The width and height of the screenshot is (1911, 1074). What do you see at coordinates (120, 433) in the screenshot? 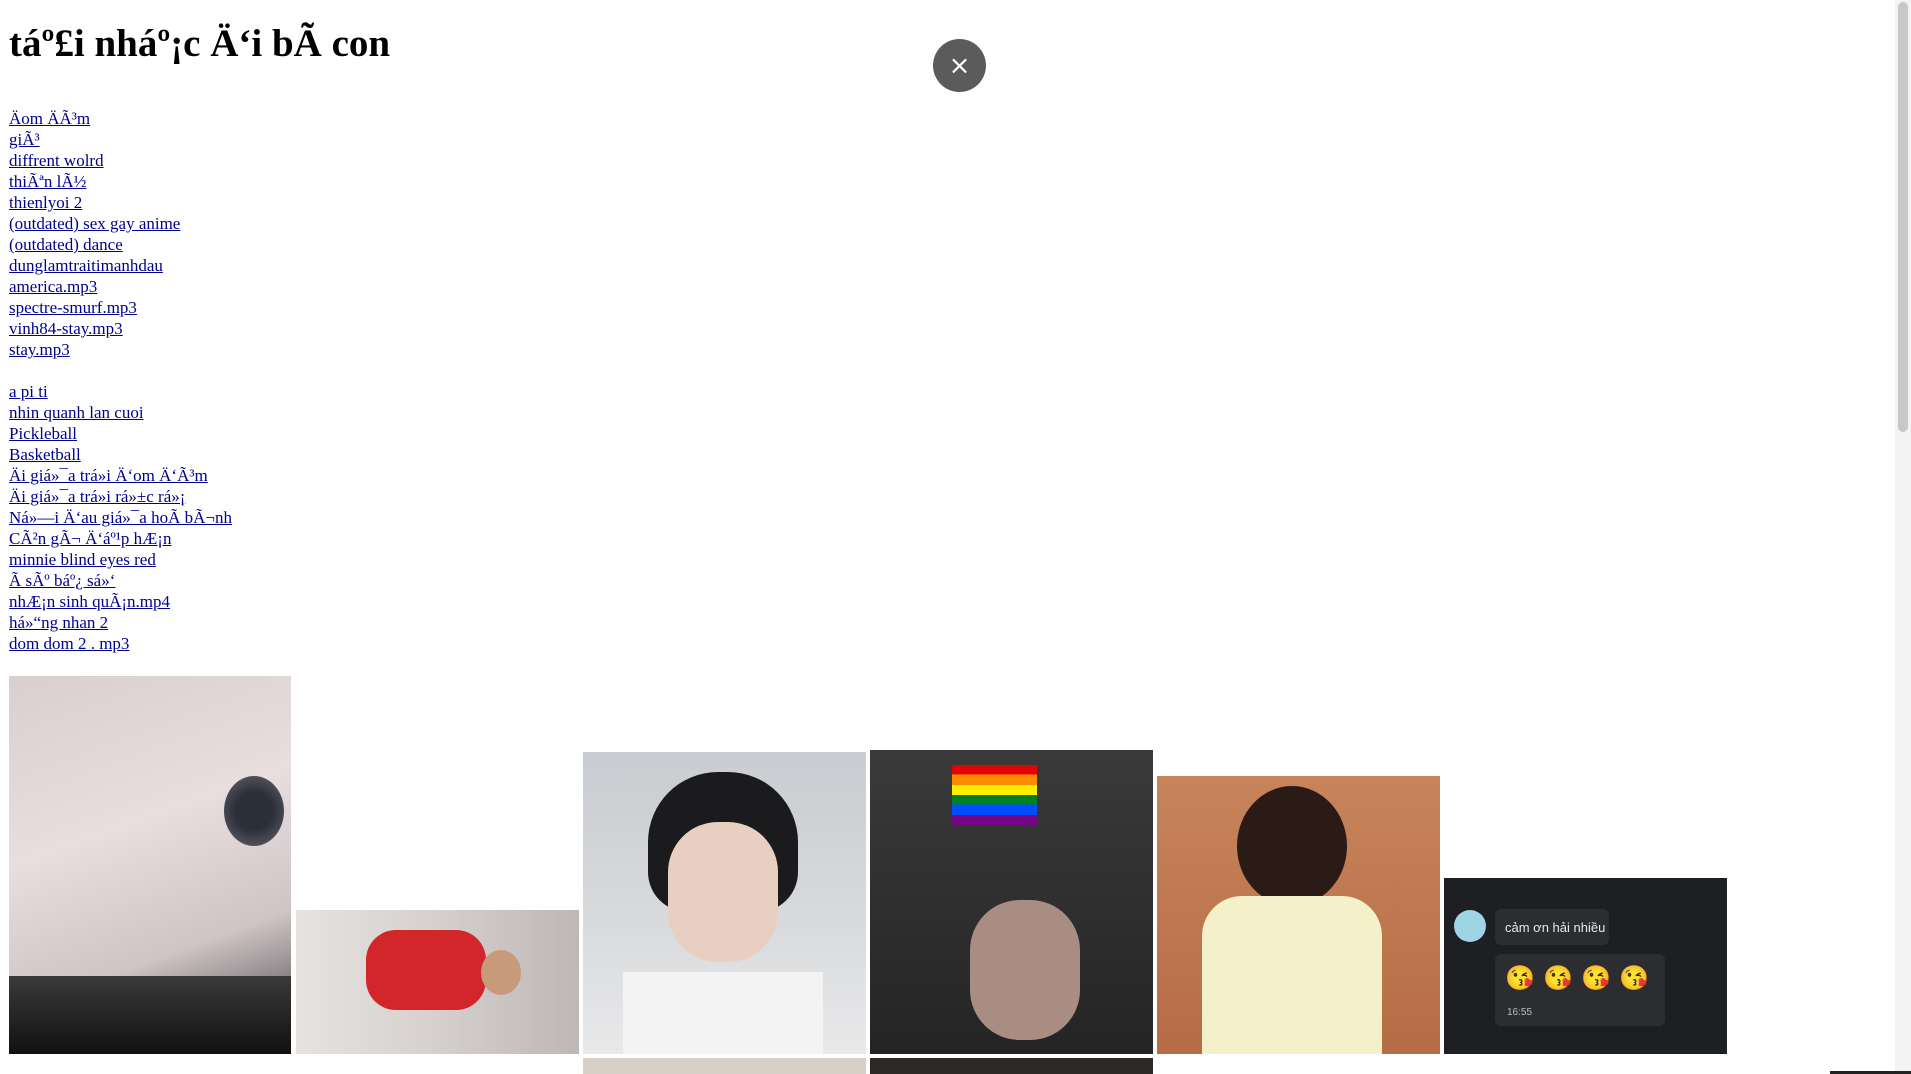
I see `song-link: Pickleball` at bounding box center [120, 433].